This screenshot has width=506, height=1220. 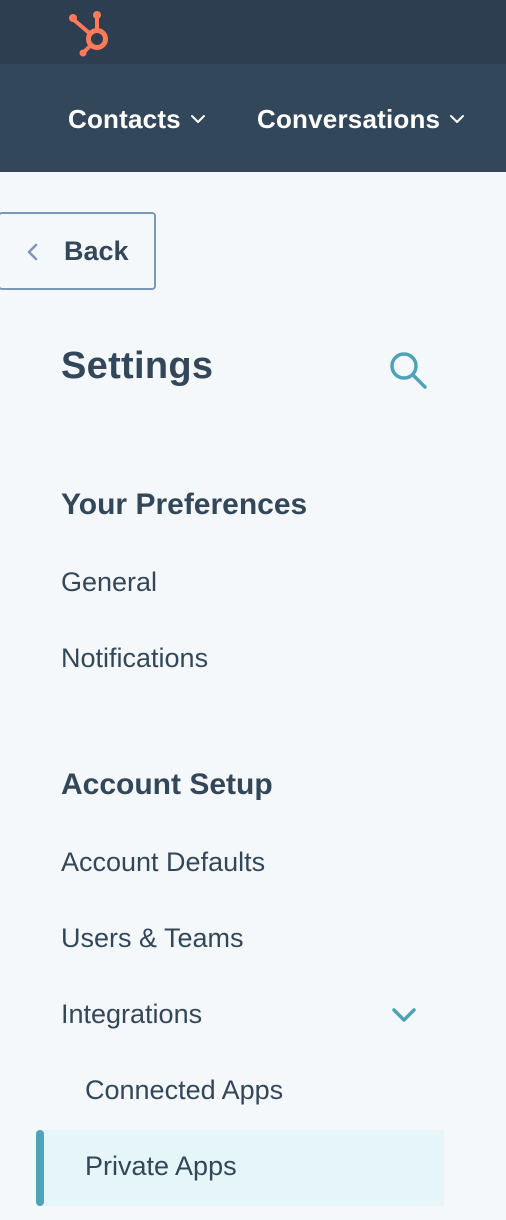 I want to click on menu-item-general: General, so click(x=109, y=582).